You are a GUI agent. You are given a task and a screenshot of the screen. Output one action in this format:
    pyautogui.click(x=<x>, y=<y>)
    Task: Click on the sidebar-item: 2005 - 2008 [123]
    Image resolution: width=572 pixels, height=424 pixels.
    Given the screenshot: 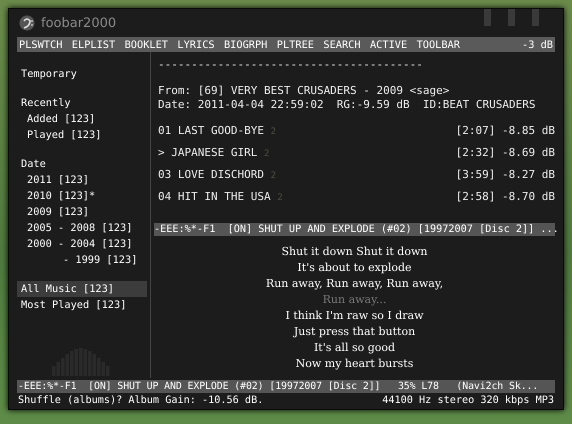 What is the action you would take?
    pyautogui.click(x=82, y=228)
    